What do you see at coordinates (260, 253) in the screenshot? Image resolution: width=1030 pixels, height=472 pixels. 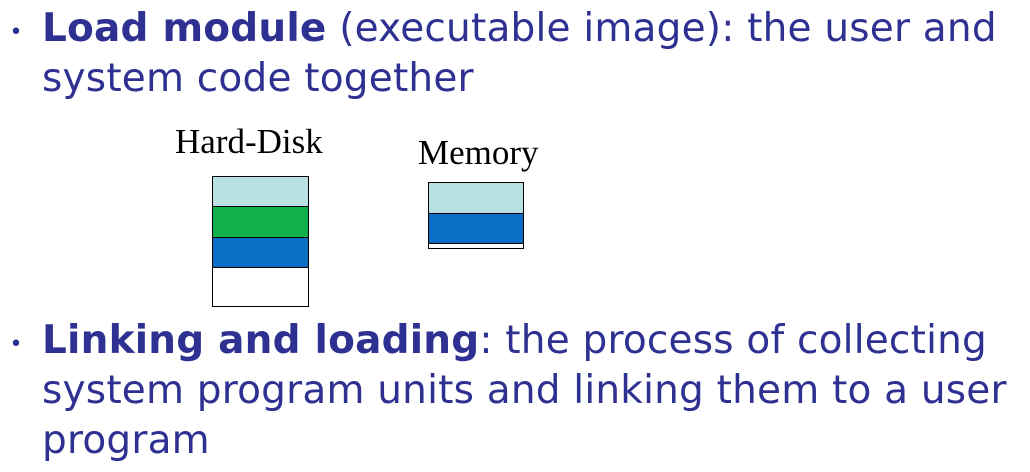 I see `disk-segment-blue` at bounding box center [260, 253].